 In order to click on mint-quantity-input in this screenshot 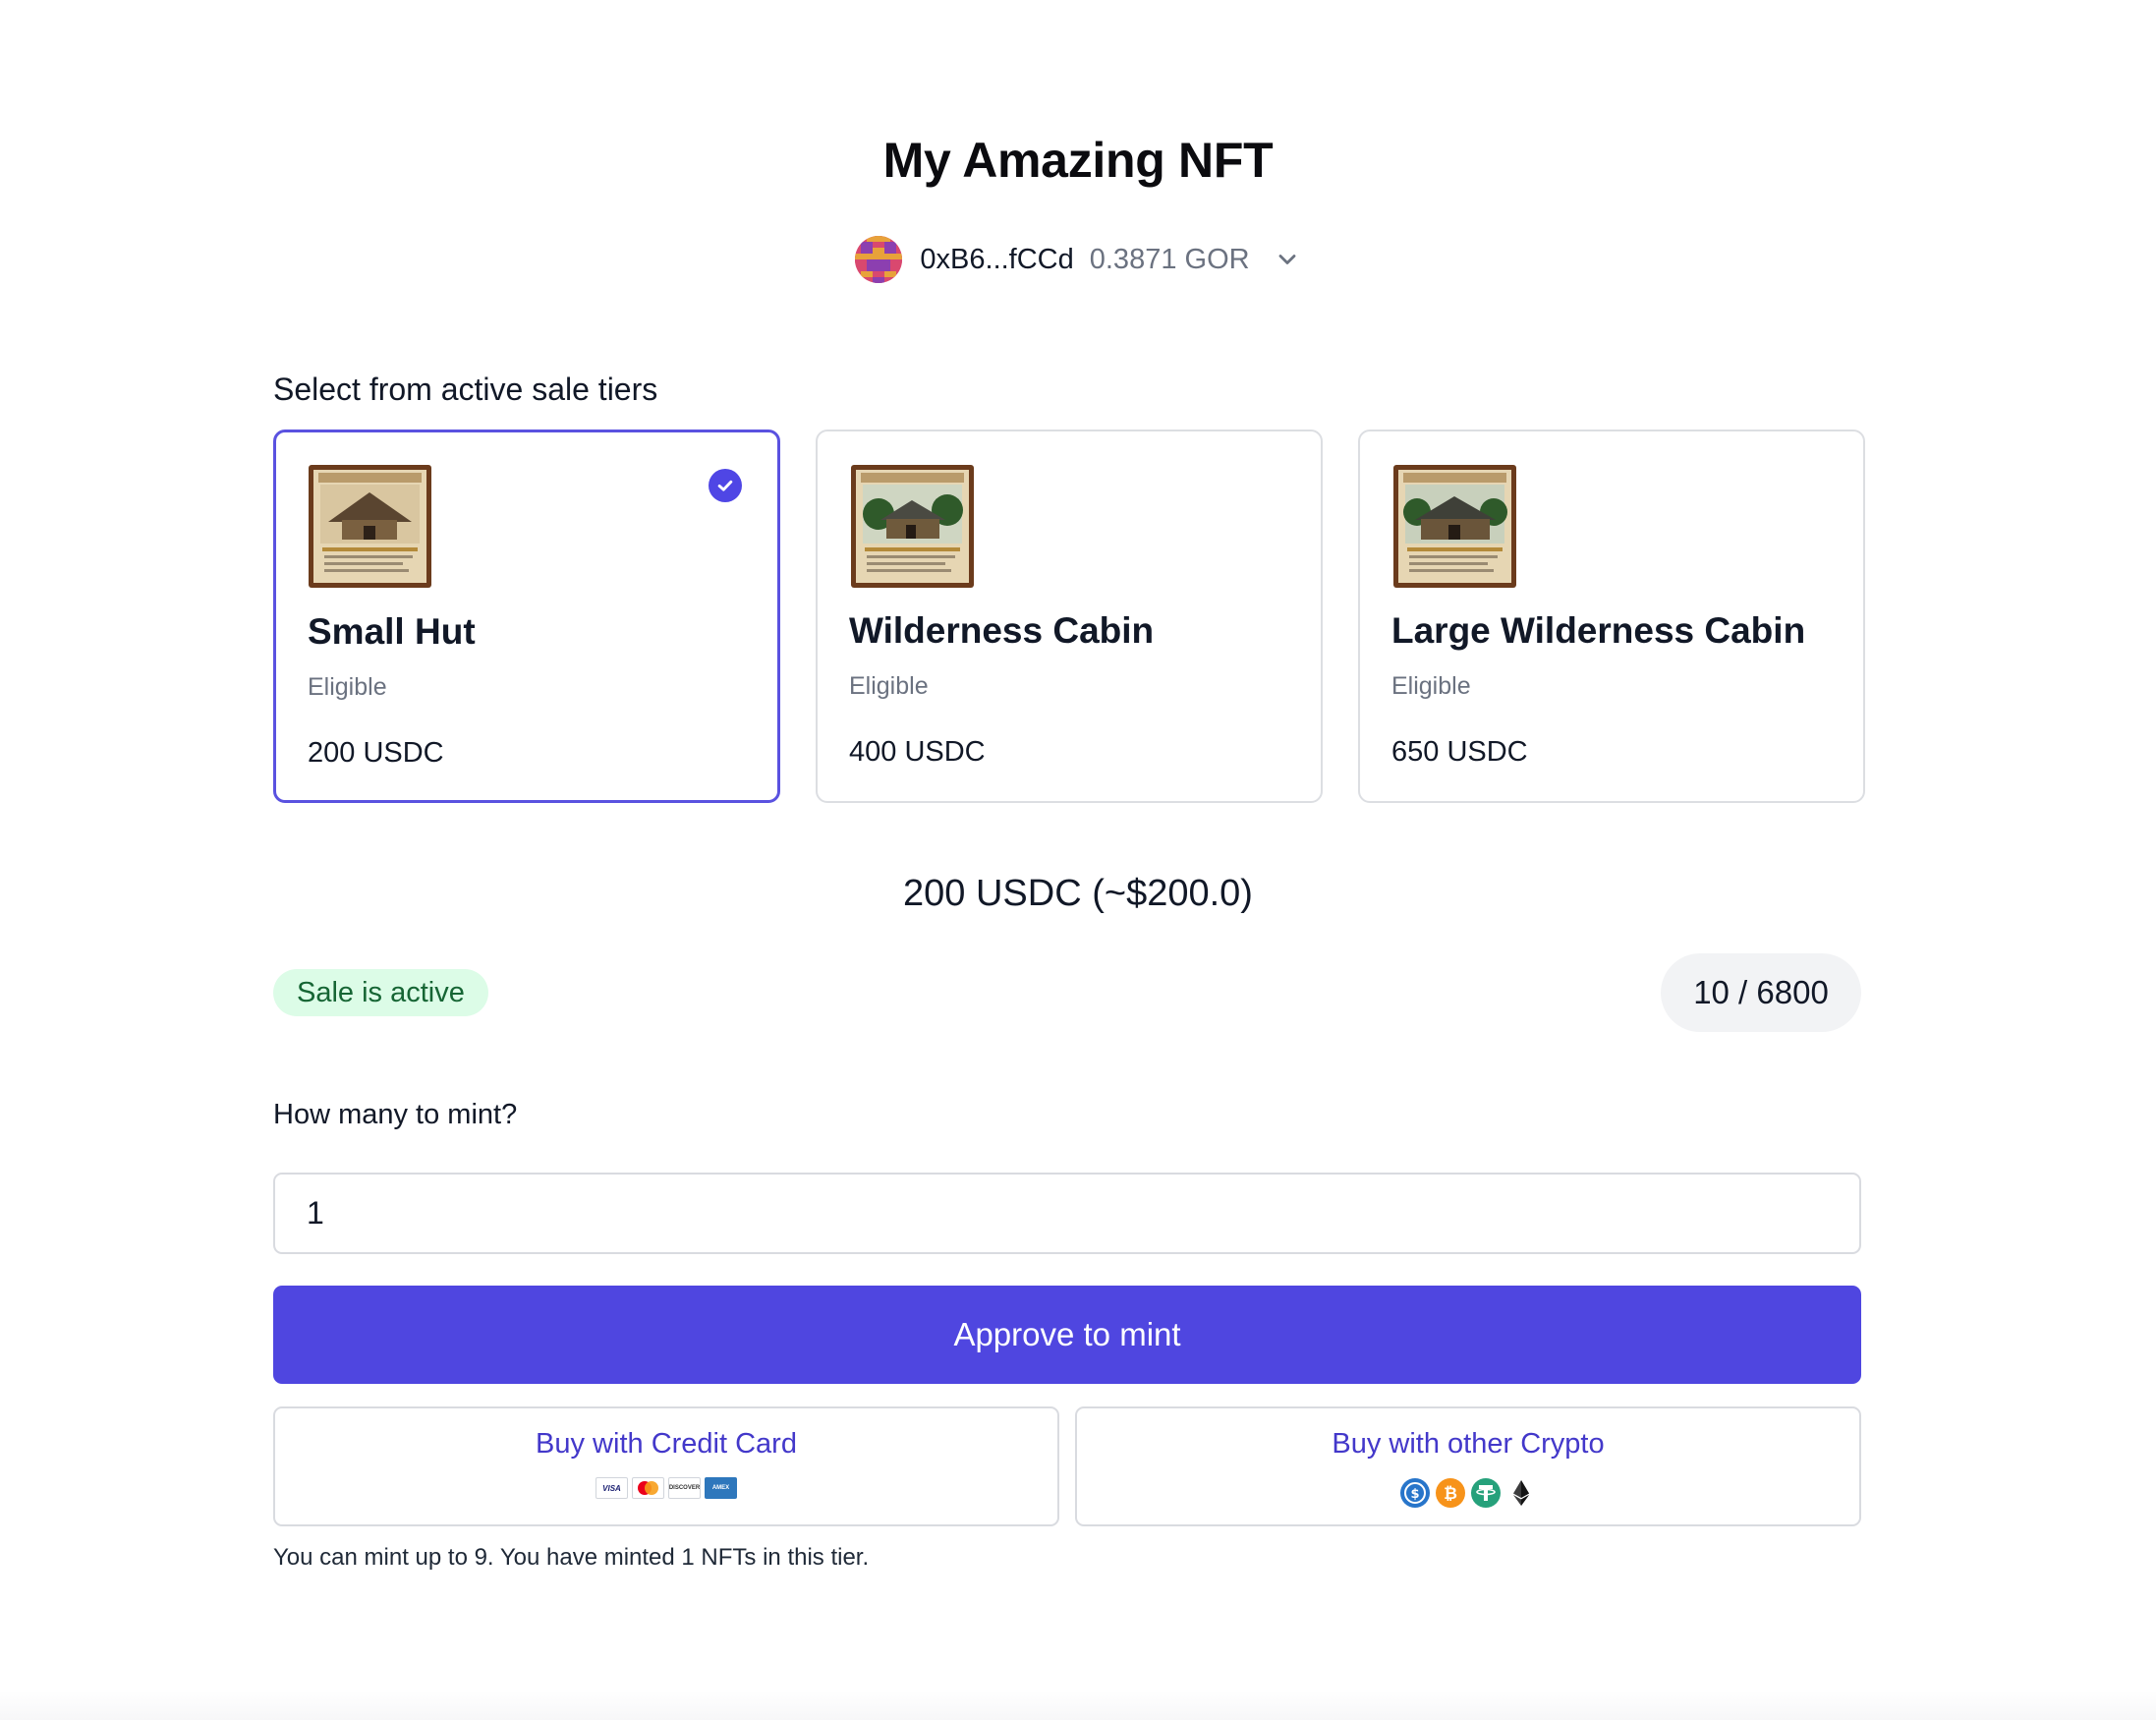, I will do `click(1067, 1213)`.